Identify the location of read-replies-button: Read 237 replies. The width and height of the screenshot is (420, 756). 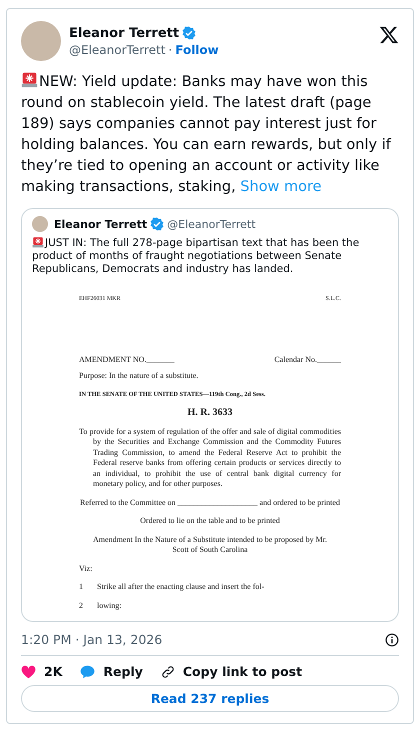
(210, 698).